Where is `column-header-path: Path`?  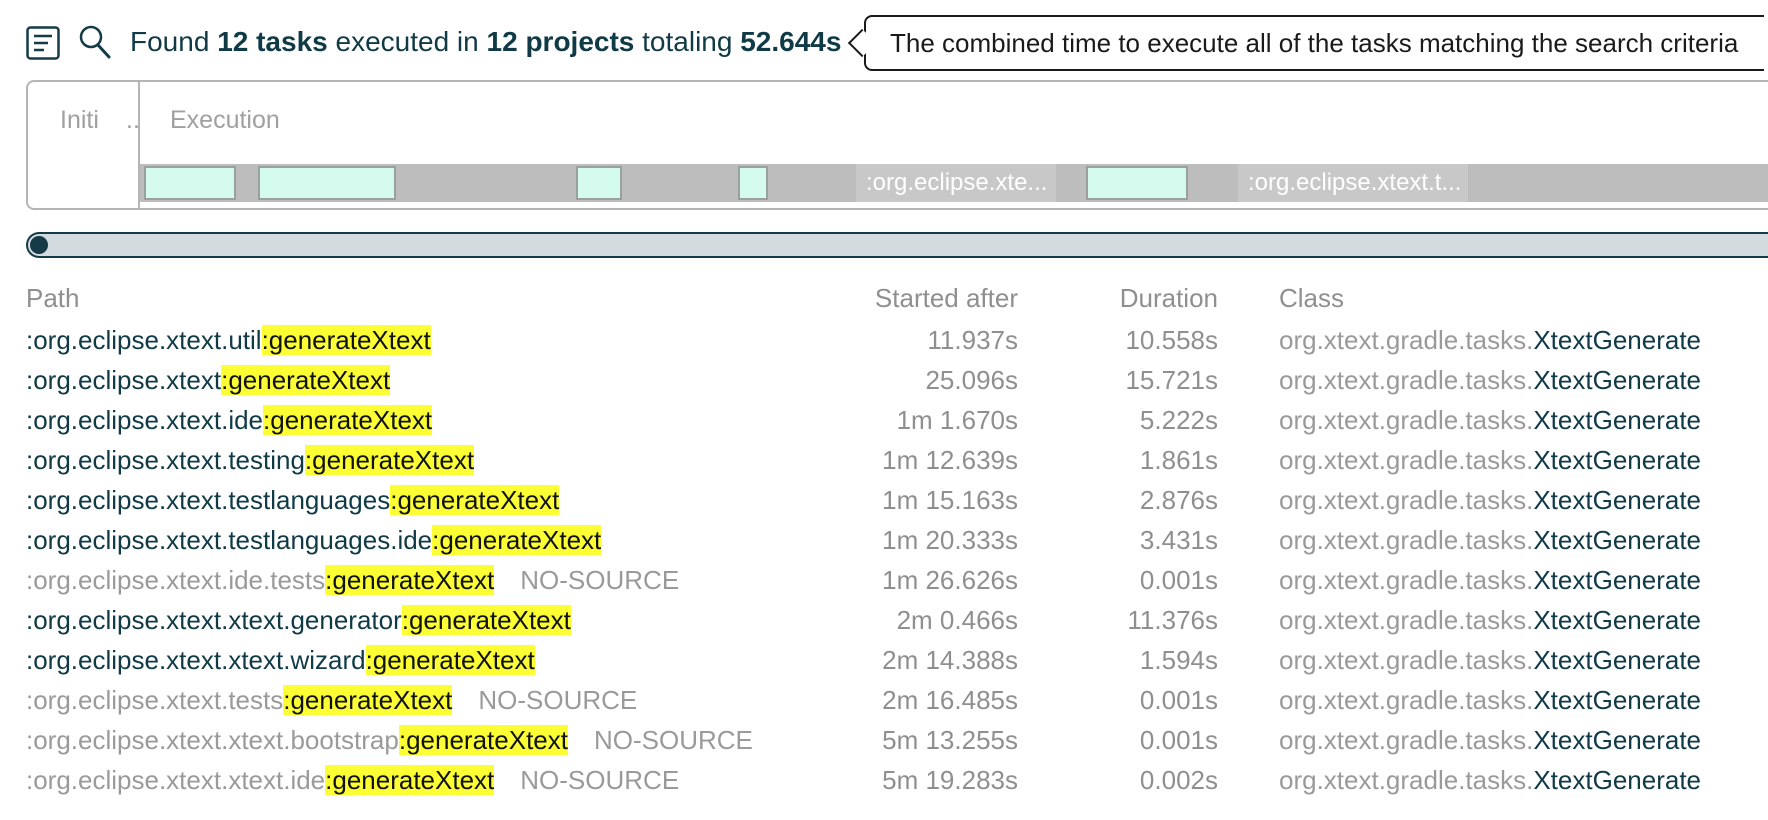
column-header-path: Path is located at coordinates (53, 298).